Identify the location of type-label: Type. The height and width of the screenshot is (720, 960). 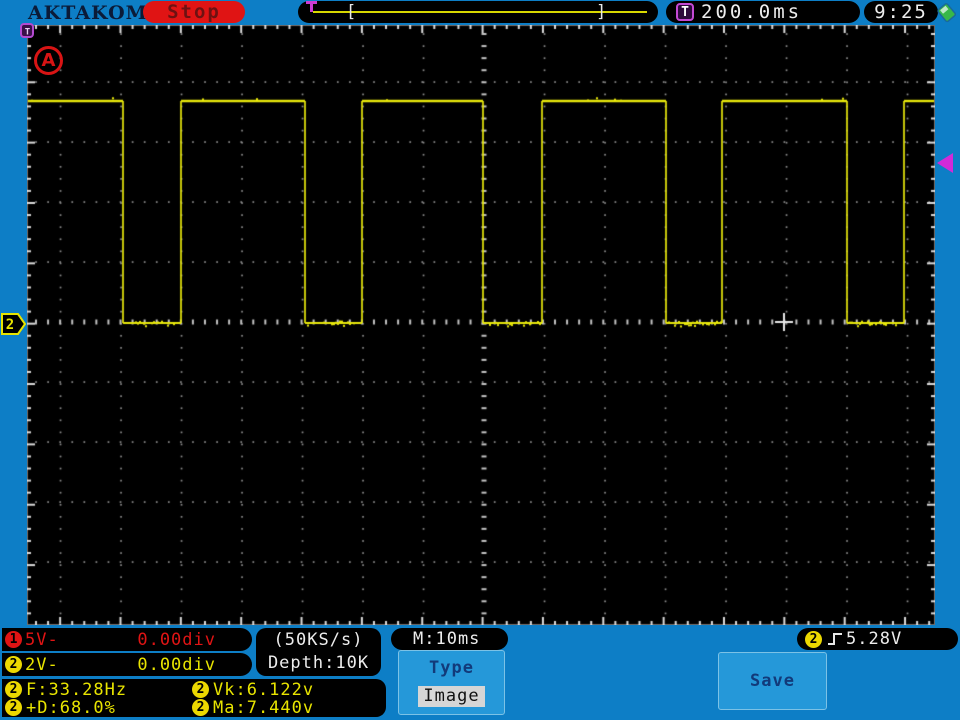
(451, 668).